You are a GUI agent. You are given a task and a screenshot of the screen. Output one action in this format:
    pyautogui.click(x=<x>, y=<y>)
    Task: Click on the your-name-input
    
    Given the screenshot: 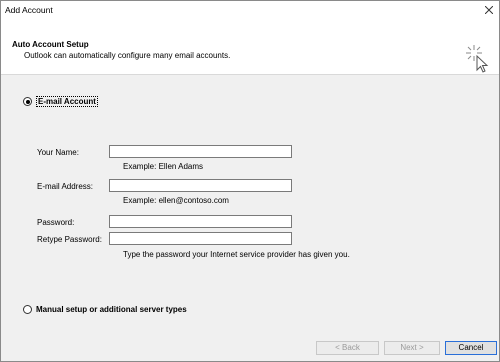 What is the action you would take?
    pyautogui.click(x=200, y=151)
    